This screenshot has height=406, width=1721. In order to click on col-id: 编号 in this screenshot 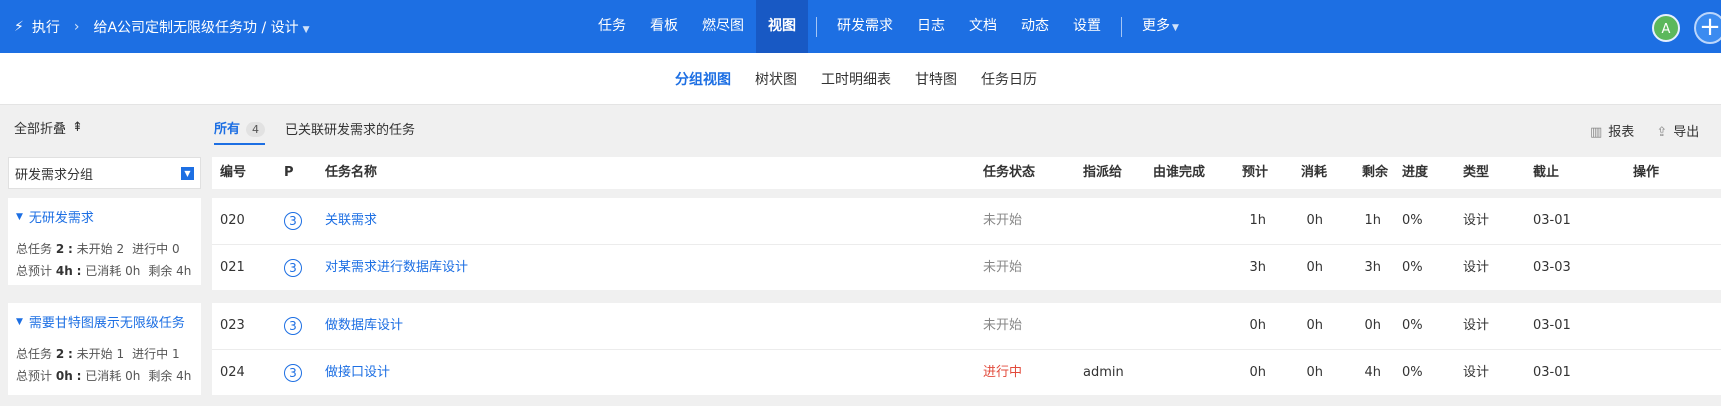, I will do `click(233, 173)`.